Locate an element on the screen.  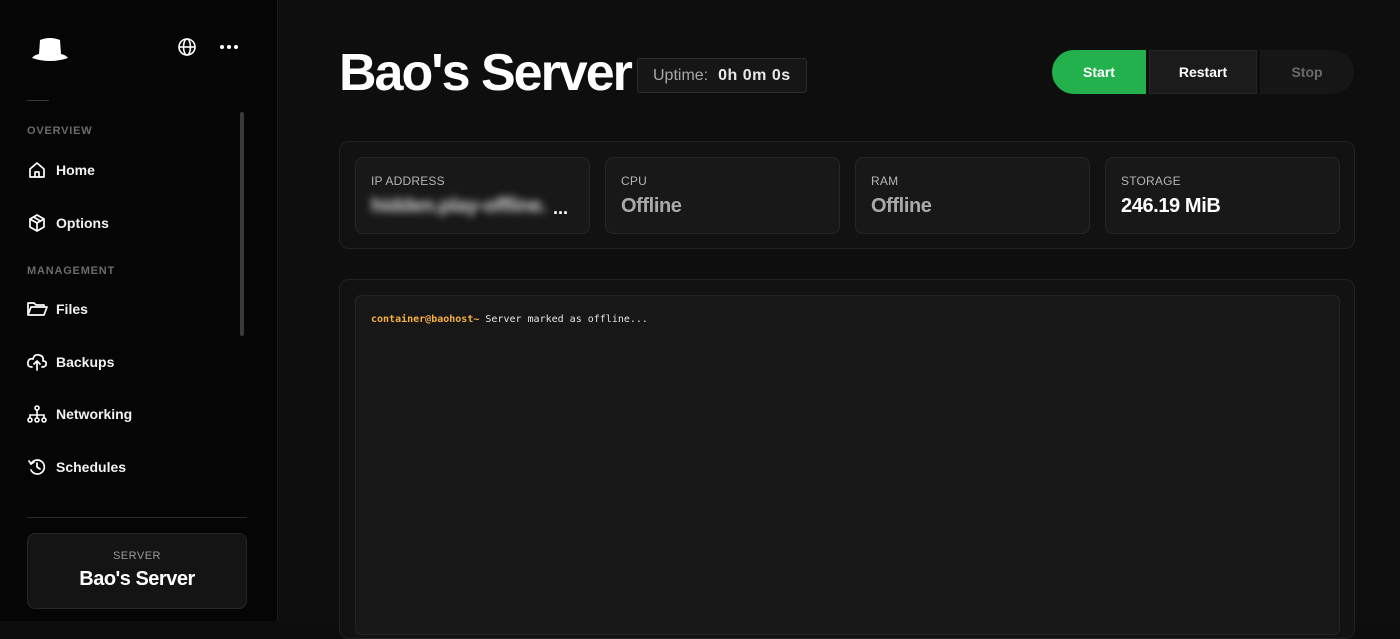
sidebar-item-label: Options is located at coordinates (82, 223).